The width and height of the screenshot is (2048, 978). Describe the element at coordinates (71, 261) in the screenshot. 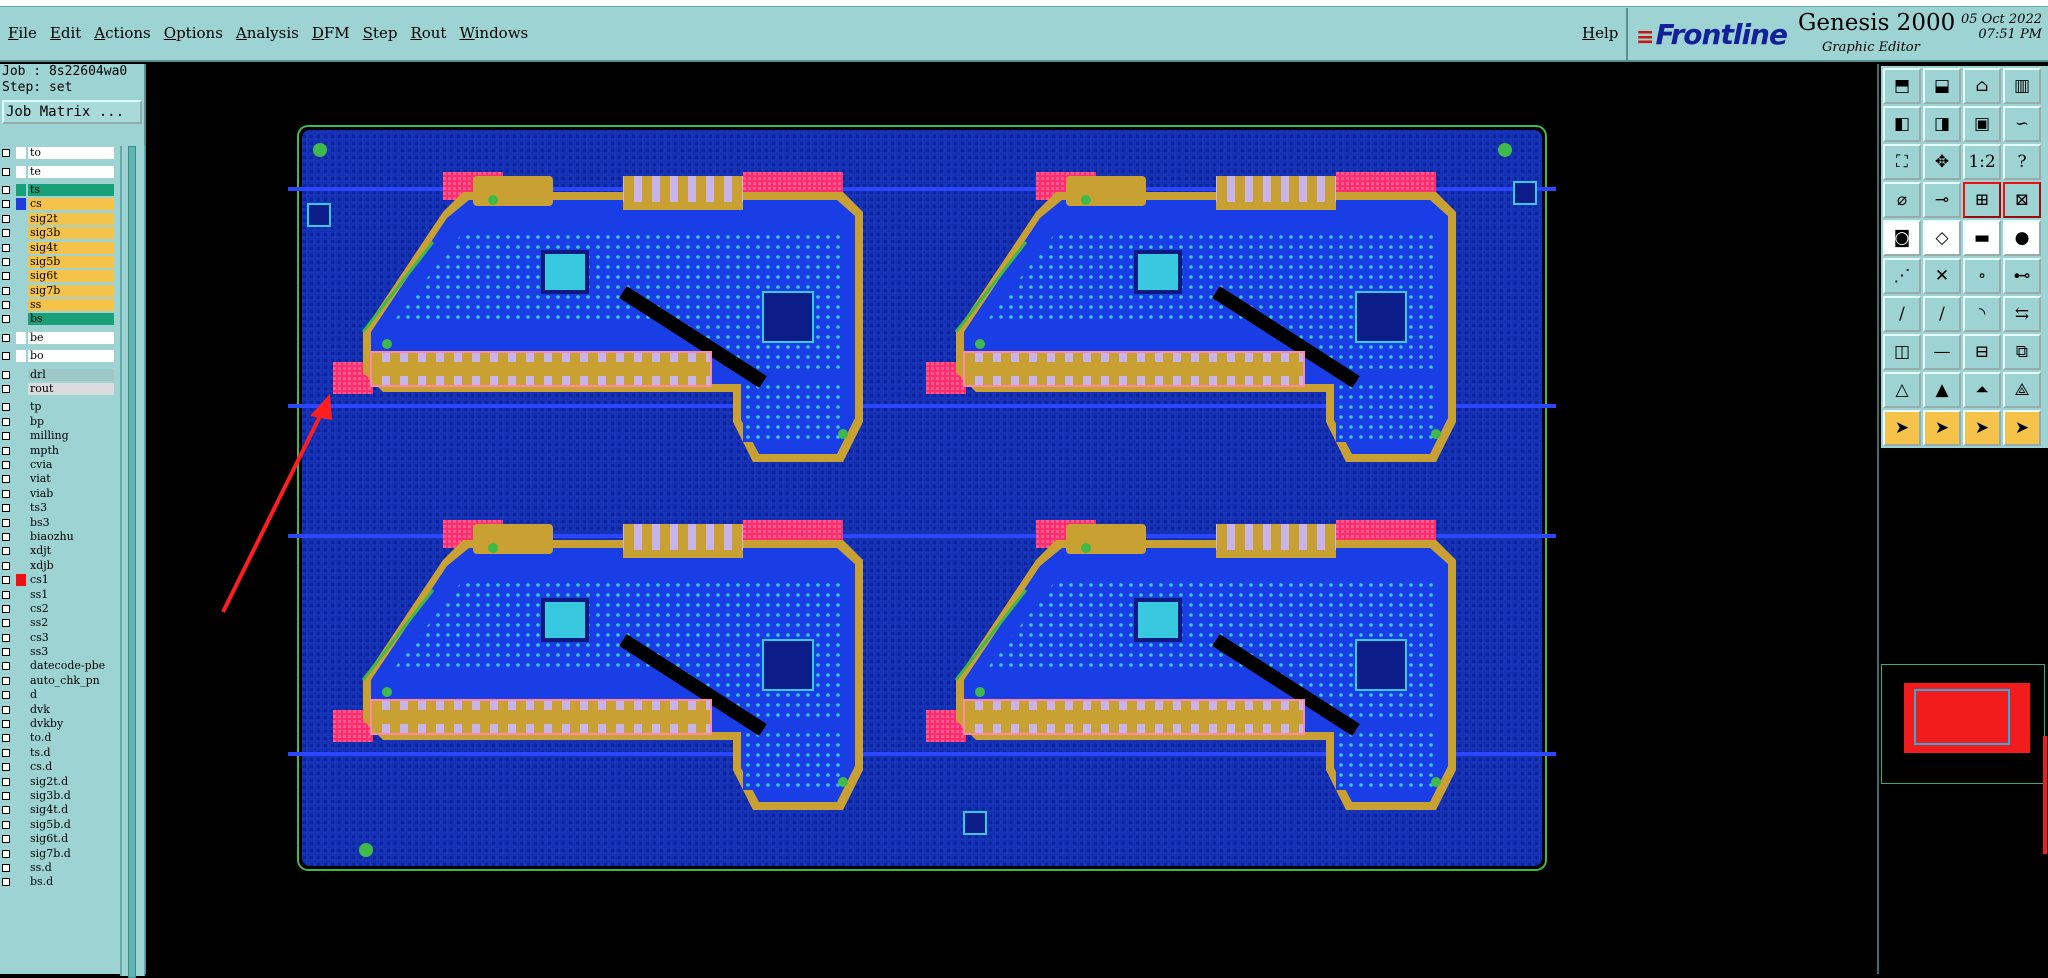

I see `layer-name: sig5b` at that location.